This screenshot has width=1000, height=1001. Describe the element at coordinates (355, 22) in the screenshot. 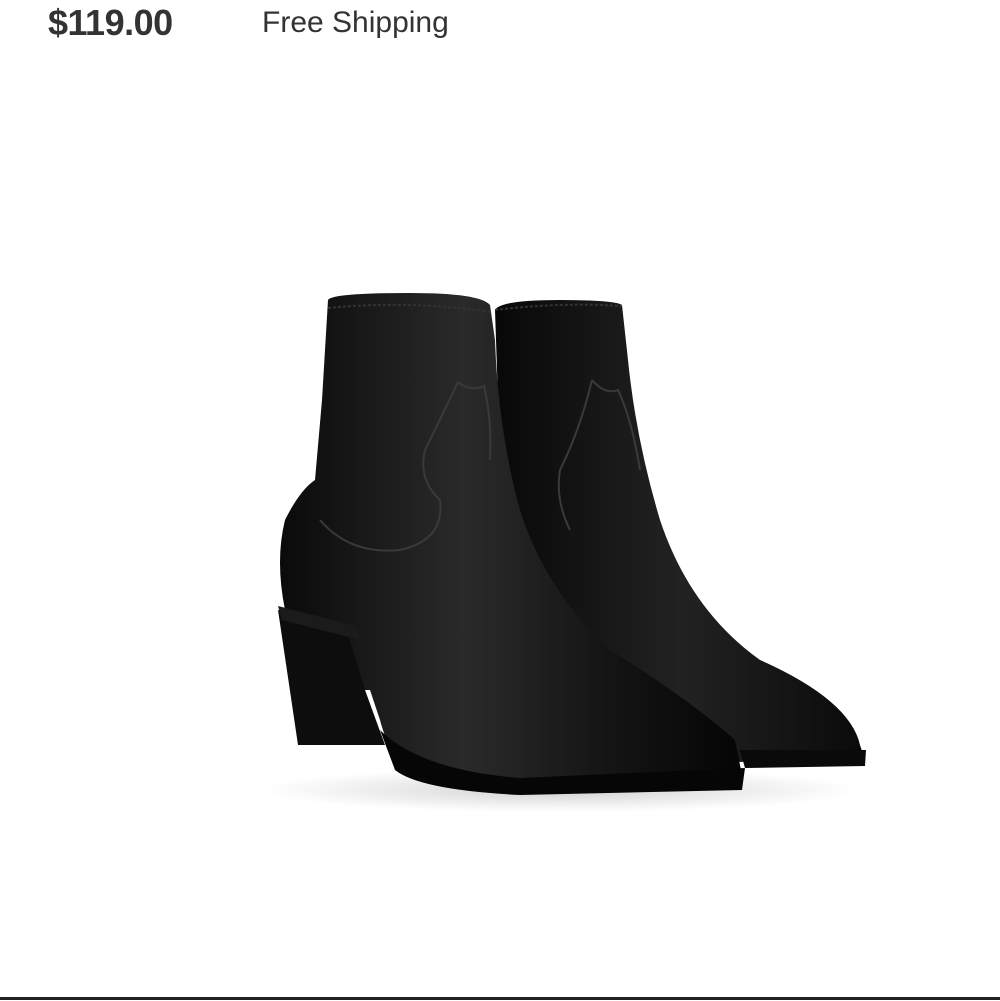

I see `shipping-label: Free Shipping` at that location.